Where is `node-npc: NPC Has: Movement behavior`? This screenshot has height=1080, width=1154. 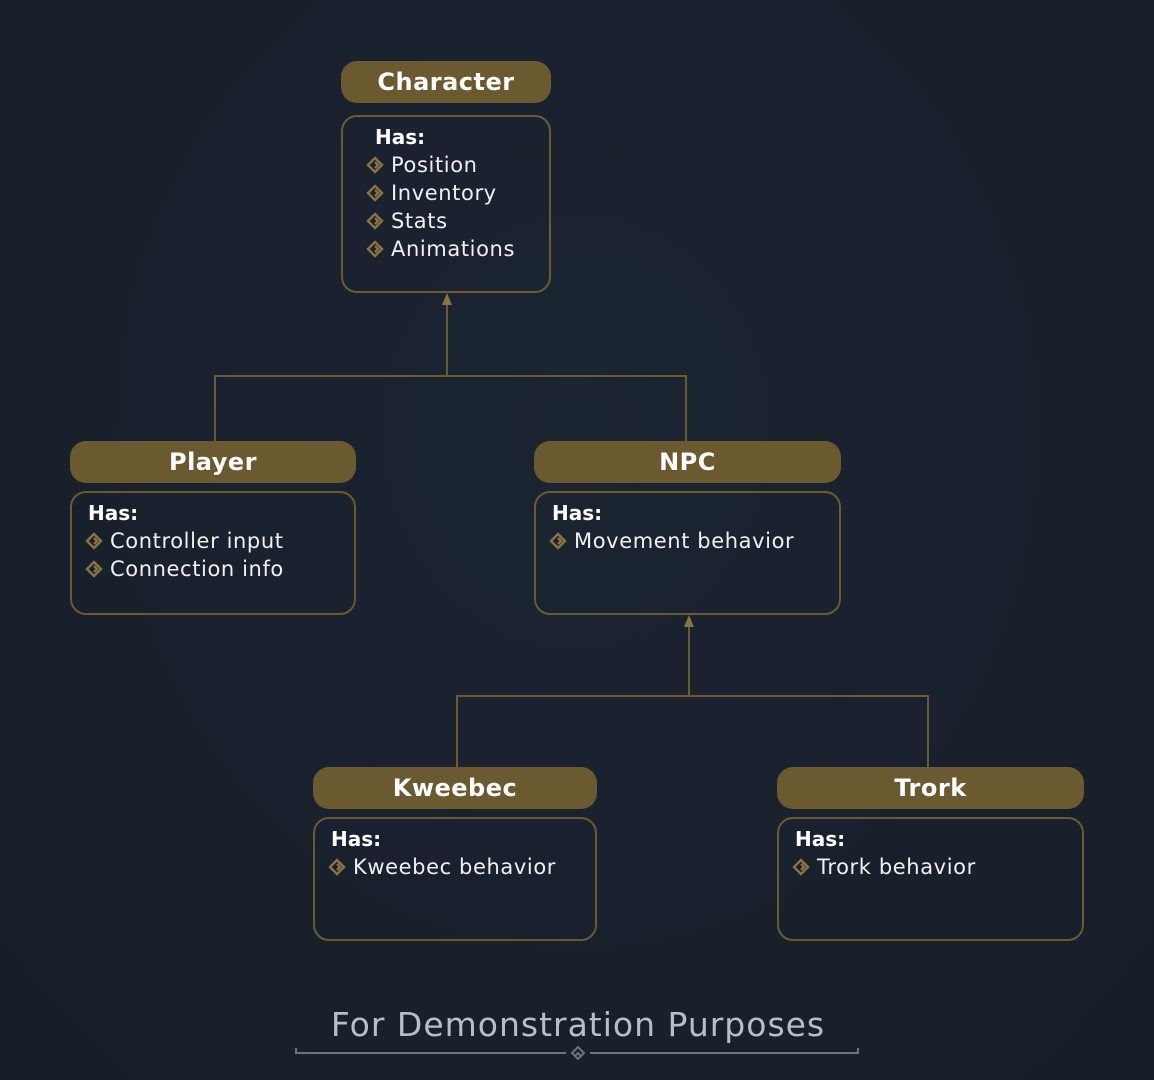
node-npc: NPC Has: Movement behavior is located at coordinates (687, 528).